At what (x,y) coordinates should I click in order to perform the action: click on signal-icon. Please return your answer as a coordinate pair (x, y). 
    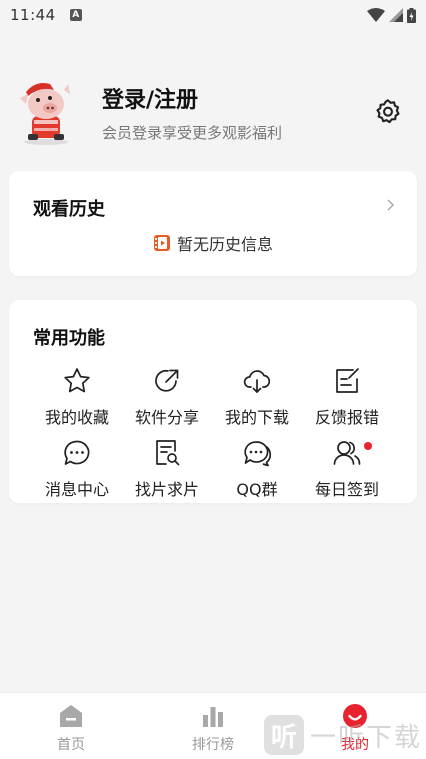
    Looking at the image, I should click on (396, 15).